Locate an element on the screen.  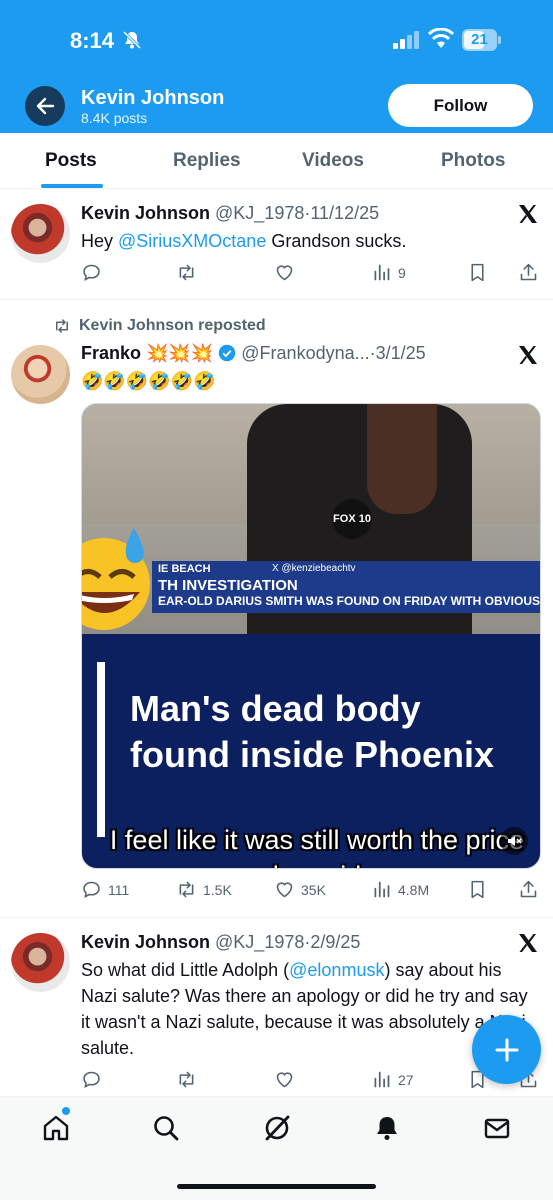
back-button is located at coordinates (45, 106).